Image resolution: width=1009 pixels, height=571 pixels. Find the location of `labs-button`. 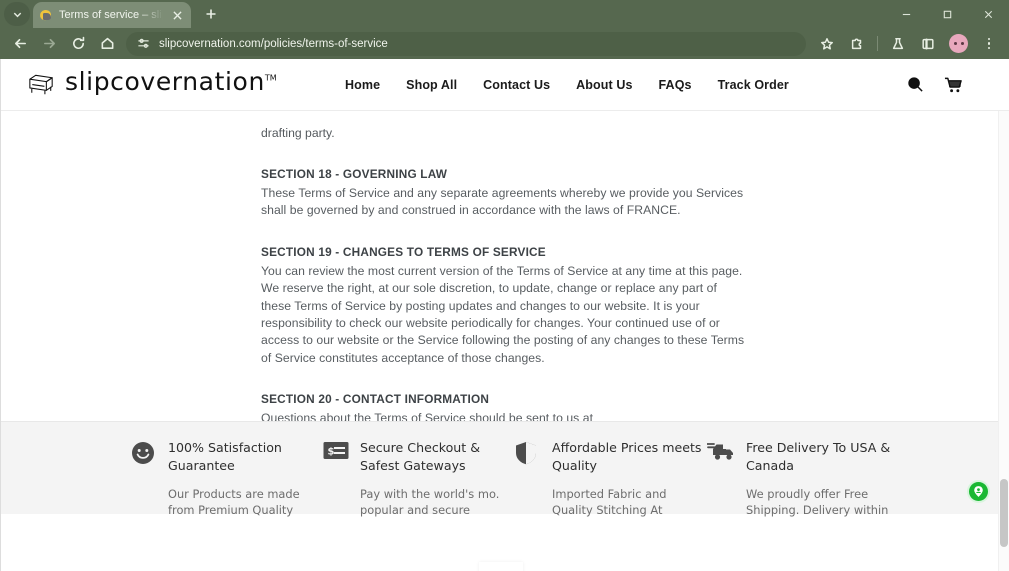

labs-button is located at coordinates (898, 44).